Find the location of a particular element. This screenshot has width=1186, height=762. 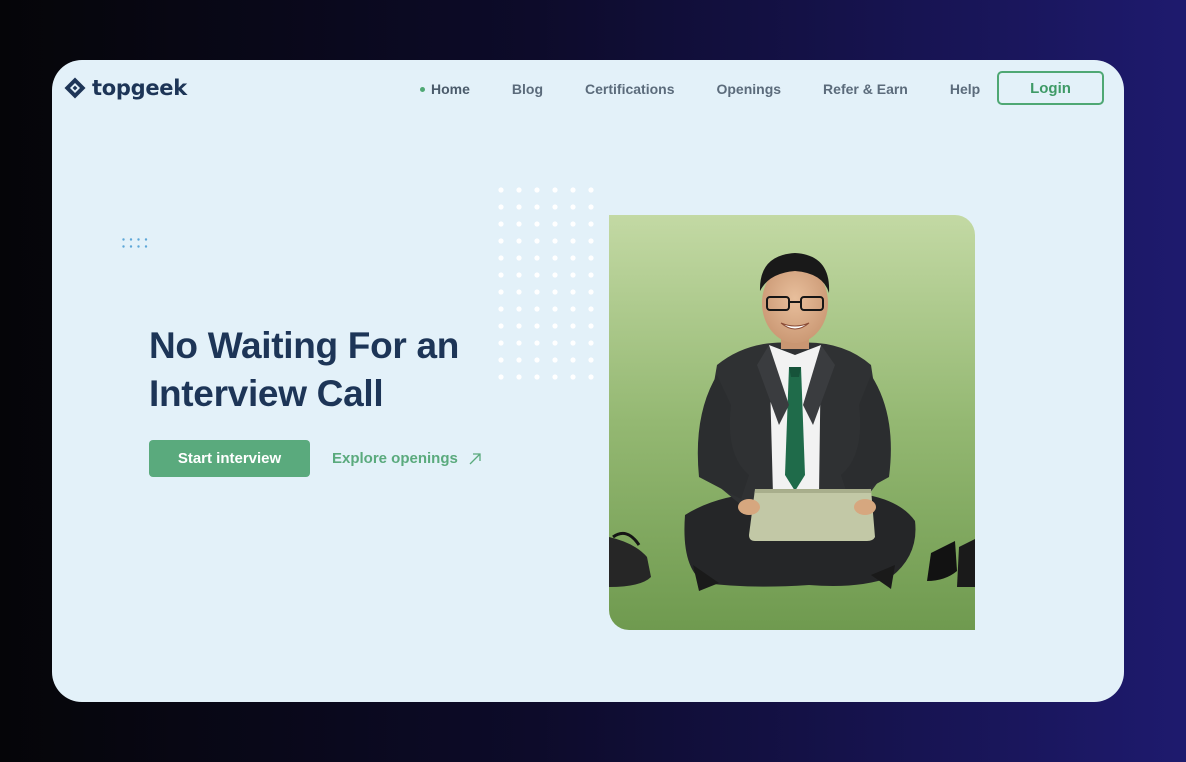

nav-item-openings: Openings is located at coordinates (748, 89).